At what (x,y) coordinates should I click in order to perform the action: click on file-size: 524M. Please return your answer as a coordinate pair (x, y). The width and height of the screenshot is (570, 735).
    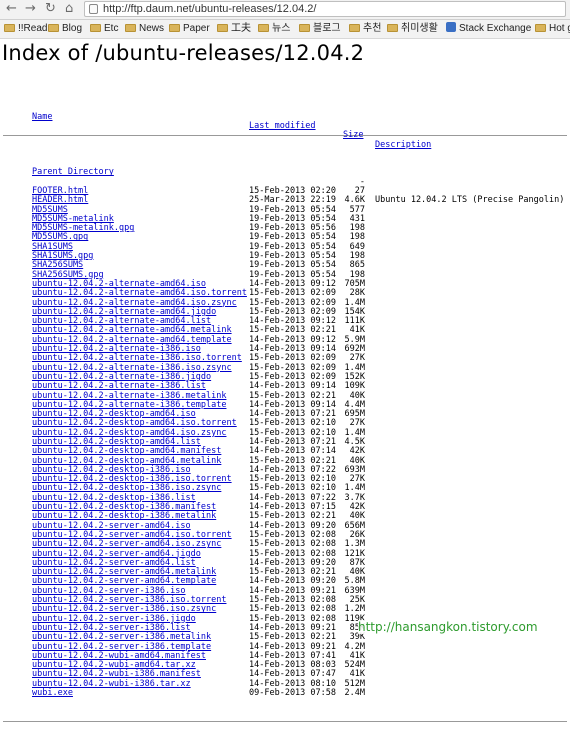
    Looking at the image, I should click on (354, 665).